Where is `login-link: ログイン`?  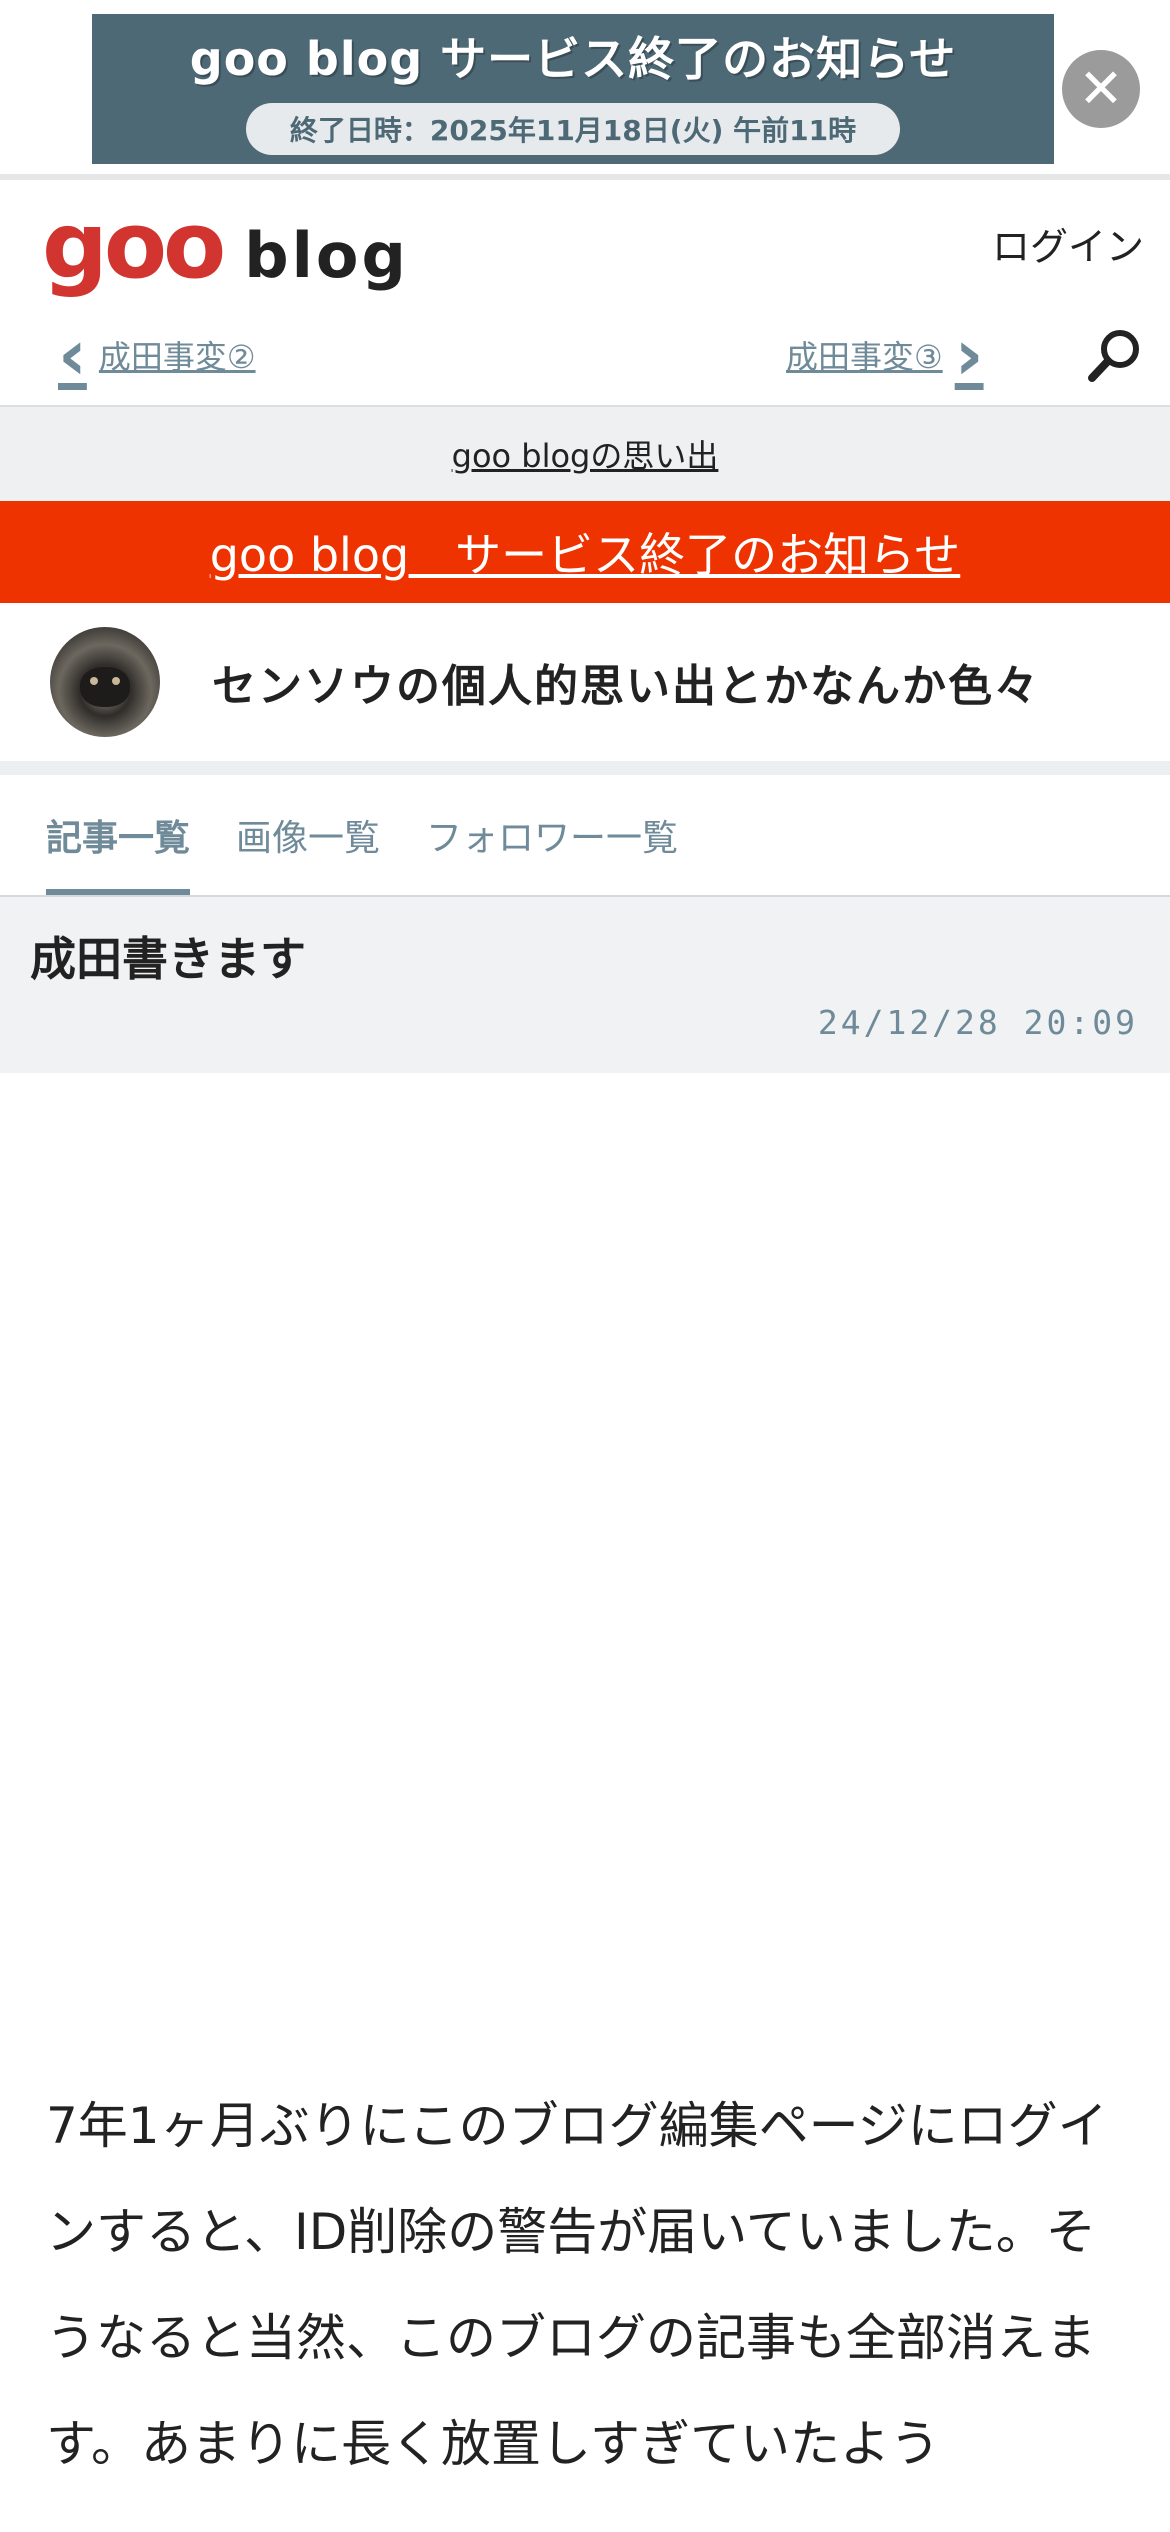
login-link: ログイン is located at coordinates (1068, 243).